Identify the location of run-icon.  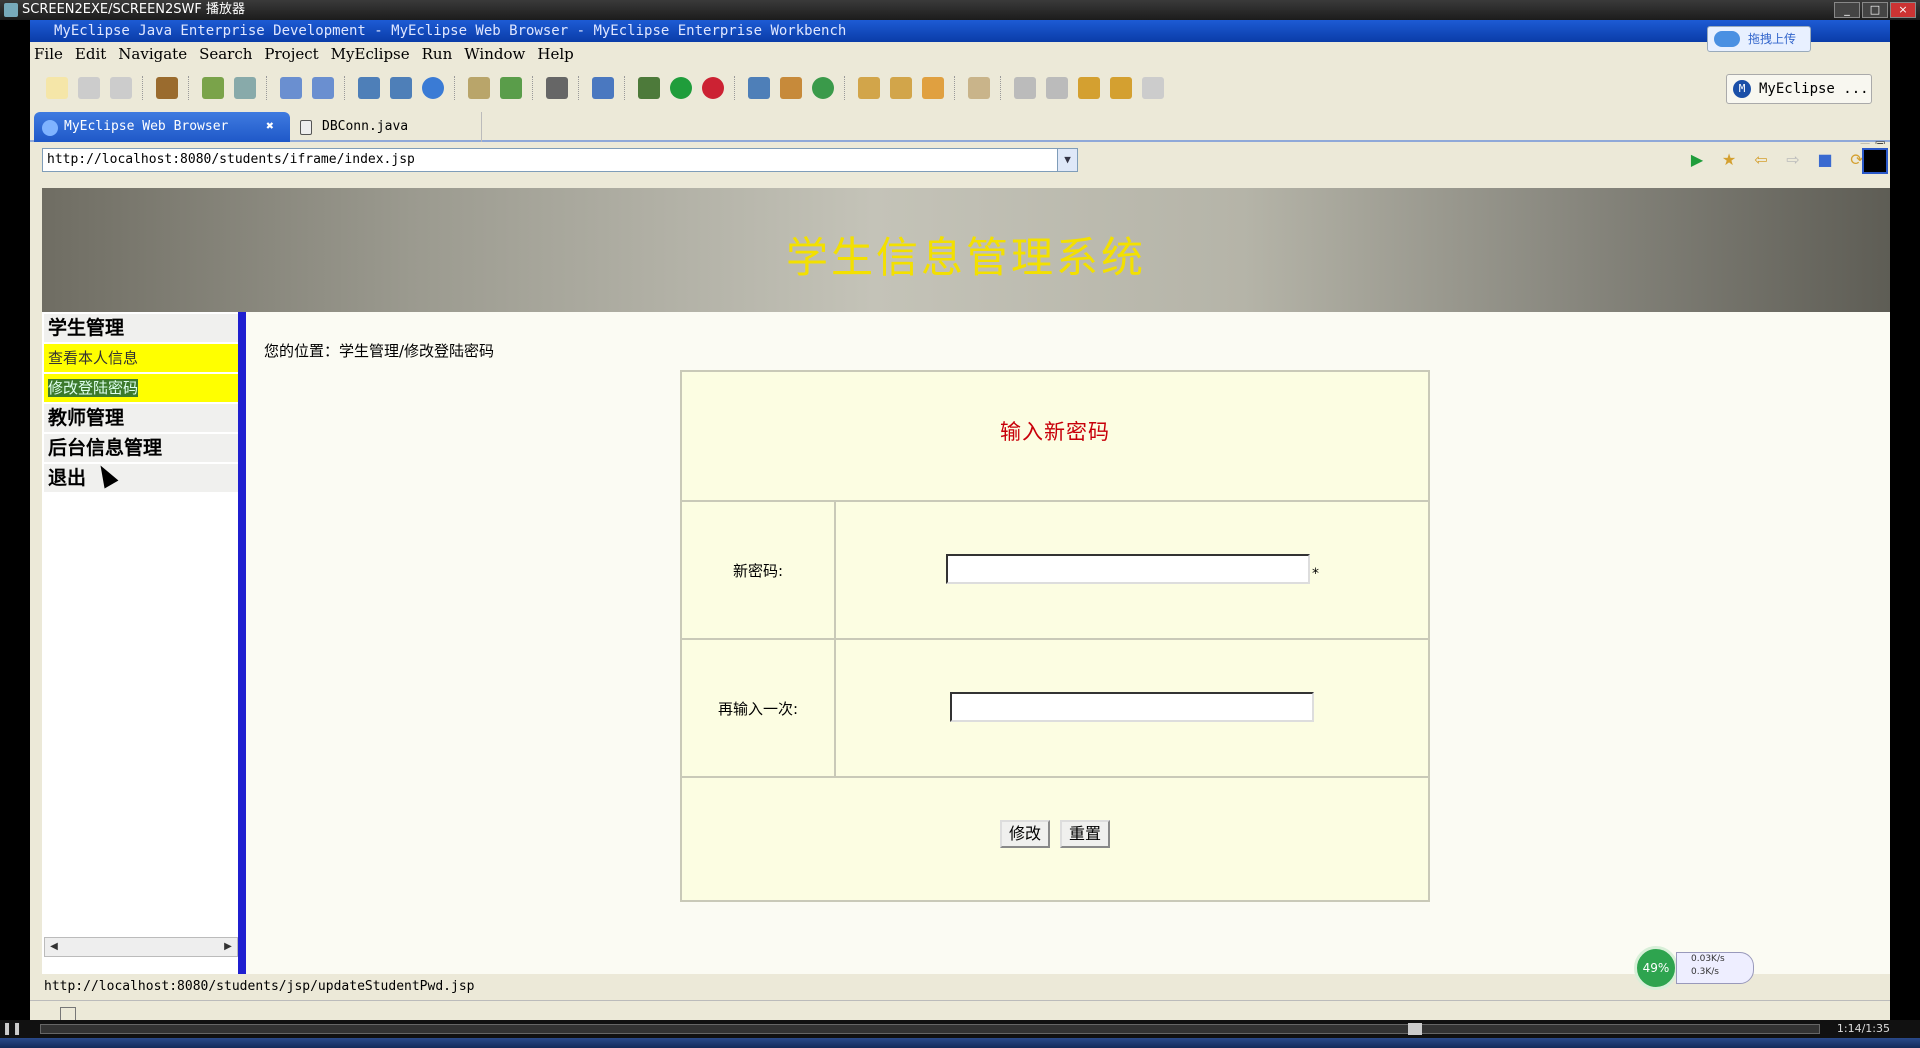
(681, 88).